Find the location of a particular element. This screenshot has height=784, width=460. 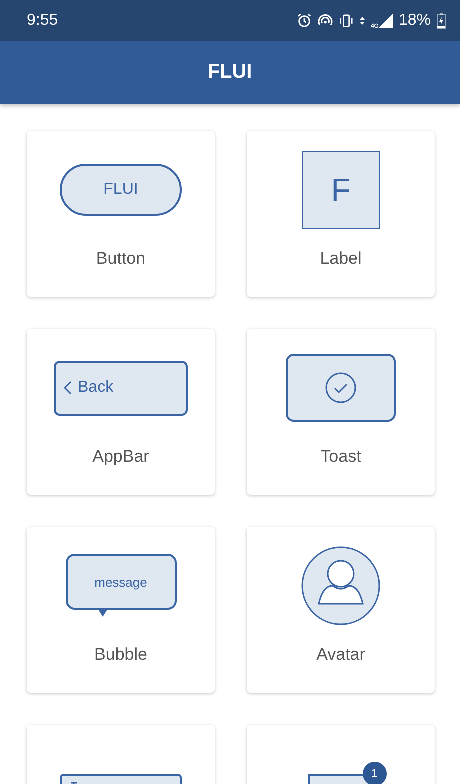

count-badge: 1 is located at coordinates (374, 773).